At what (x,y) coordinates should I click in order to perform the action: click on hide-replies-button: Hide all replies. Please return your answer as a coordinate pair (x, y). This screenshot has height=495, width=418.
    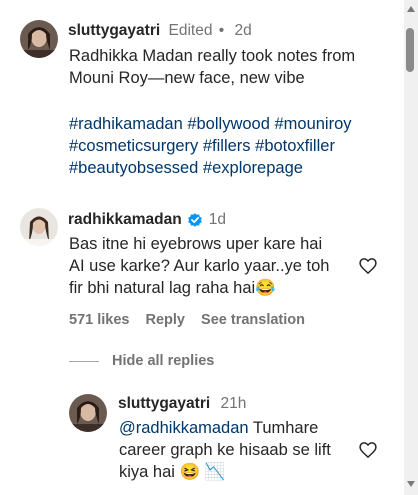
    Looking at the image, I should click on (163, 361).